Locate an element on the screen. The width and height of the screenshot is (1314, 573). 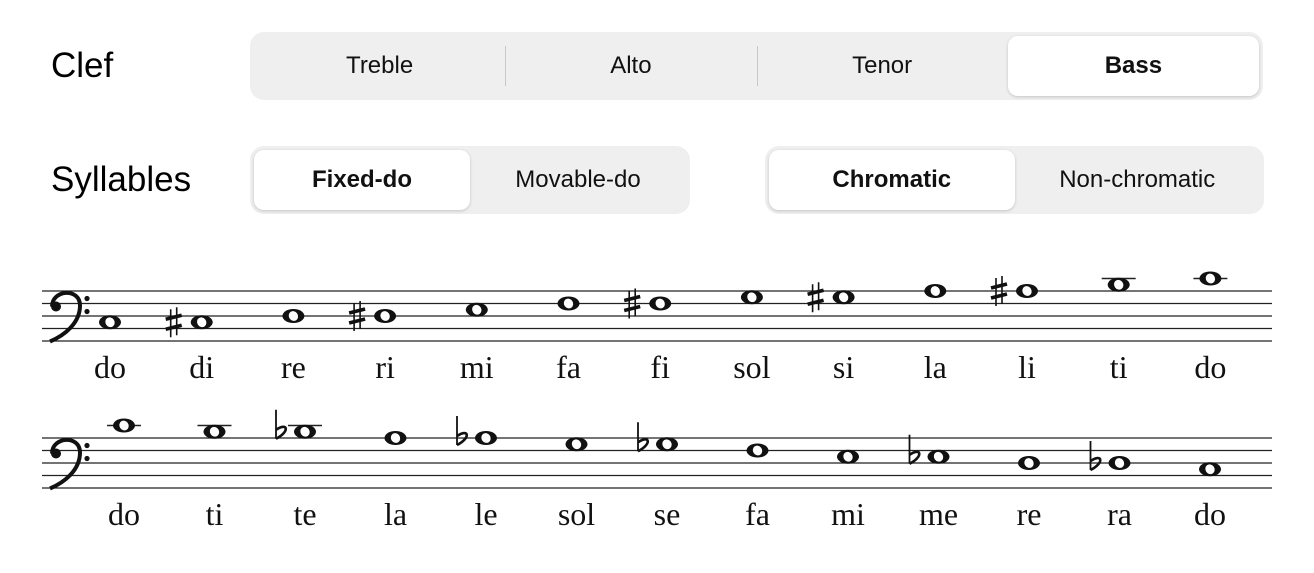
clef-label: Clef is located at coordinates (82, 65).